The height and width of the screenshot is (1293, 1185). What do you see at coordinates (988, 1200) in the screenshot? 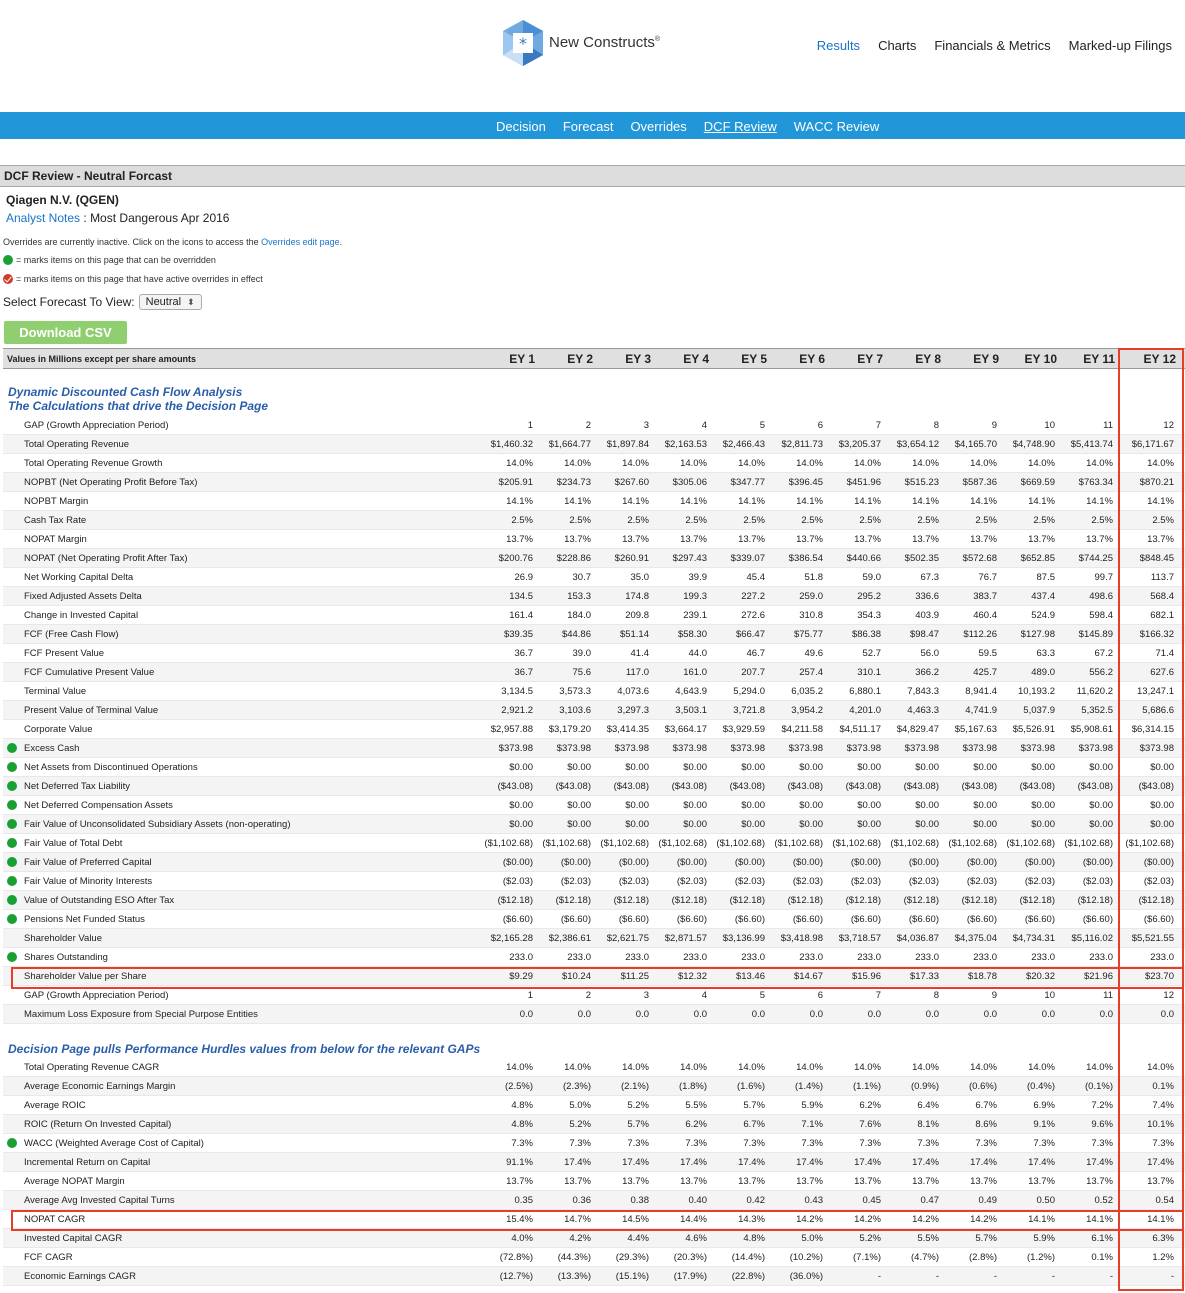
I see `table-cell: 0.49` at bounding box center [988, 1200].